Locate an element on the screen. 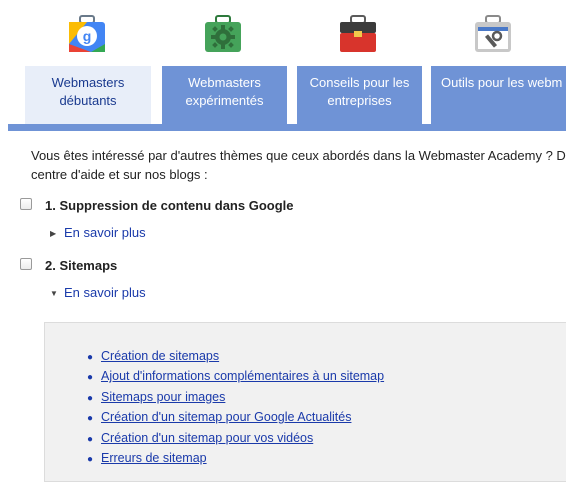  list-item: ● Création d'un sitemap pour vos vidéos is located at coordinates (235, 439).